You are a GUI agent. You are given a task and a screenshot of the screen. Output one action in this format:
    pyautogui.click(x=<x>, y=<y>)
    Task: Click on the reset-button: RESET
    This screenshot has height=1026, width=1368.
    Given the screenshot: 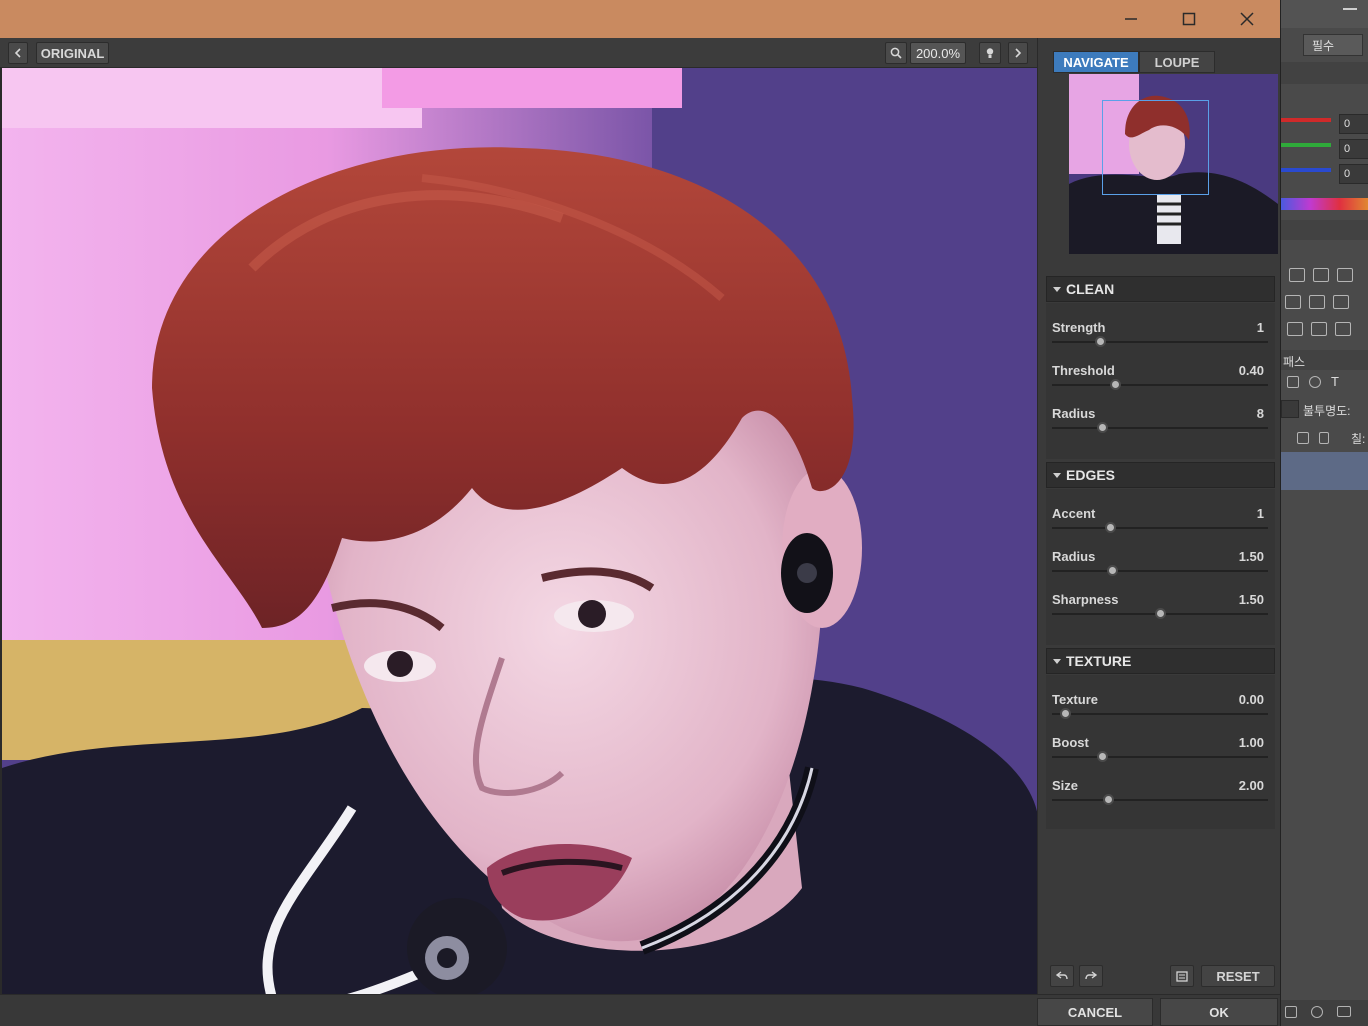 What is the action you would take?
    pyautogui.click(x=1238, y=976)
    